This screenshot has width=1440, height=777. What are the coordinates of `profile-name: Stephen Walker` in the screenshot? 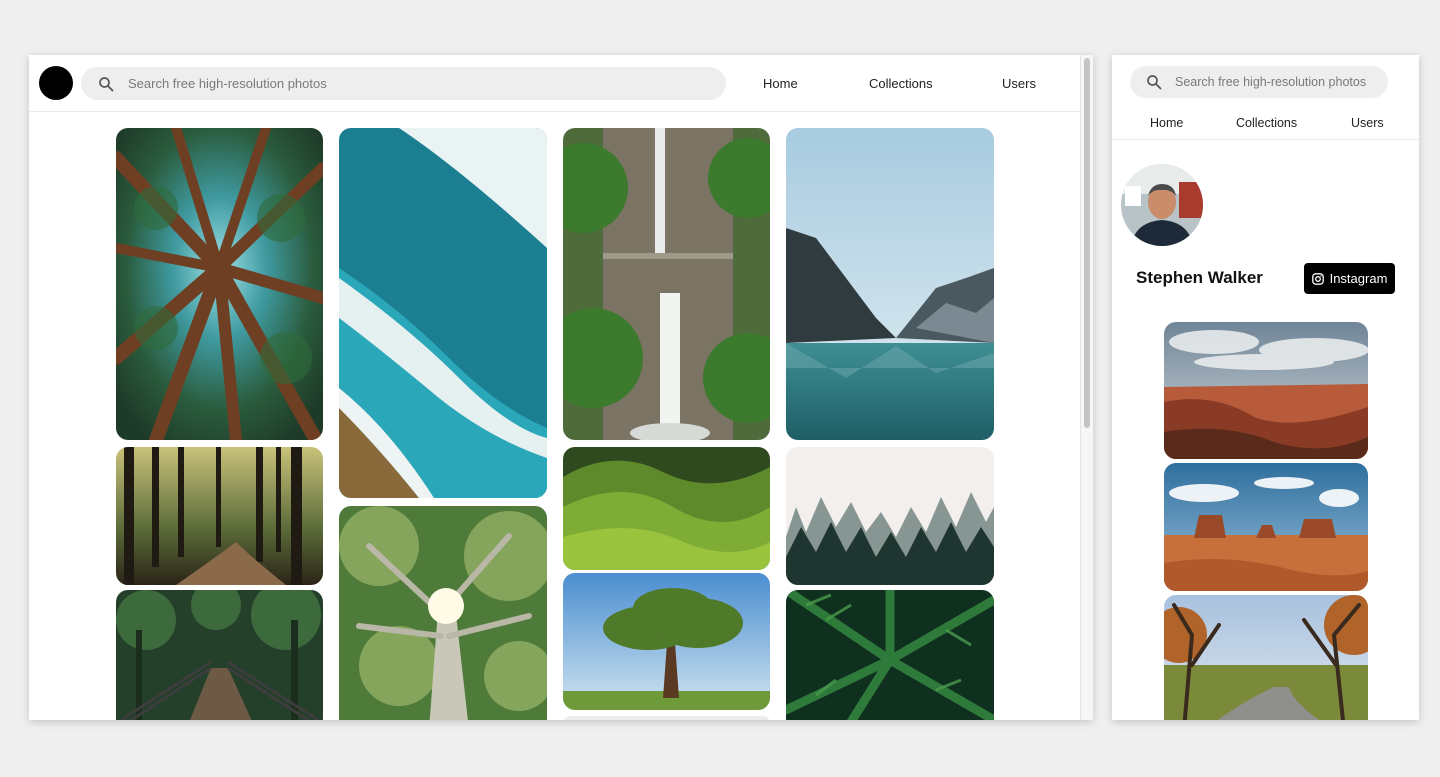 It's located at (1199, 277).